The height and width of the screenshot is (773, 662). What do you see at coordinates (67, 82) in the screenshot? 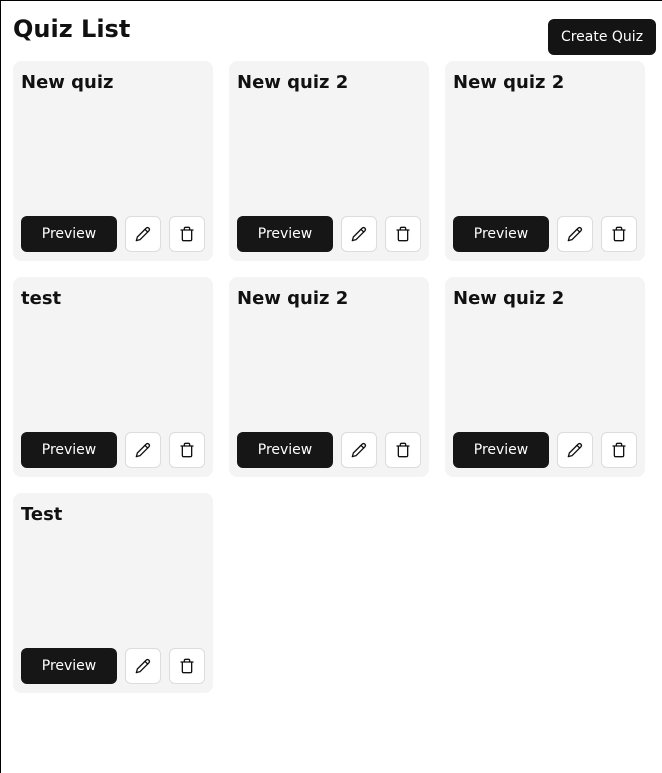
I see `quiz-title: New quiz` at bounding box center [67, 82].